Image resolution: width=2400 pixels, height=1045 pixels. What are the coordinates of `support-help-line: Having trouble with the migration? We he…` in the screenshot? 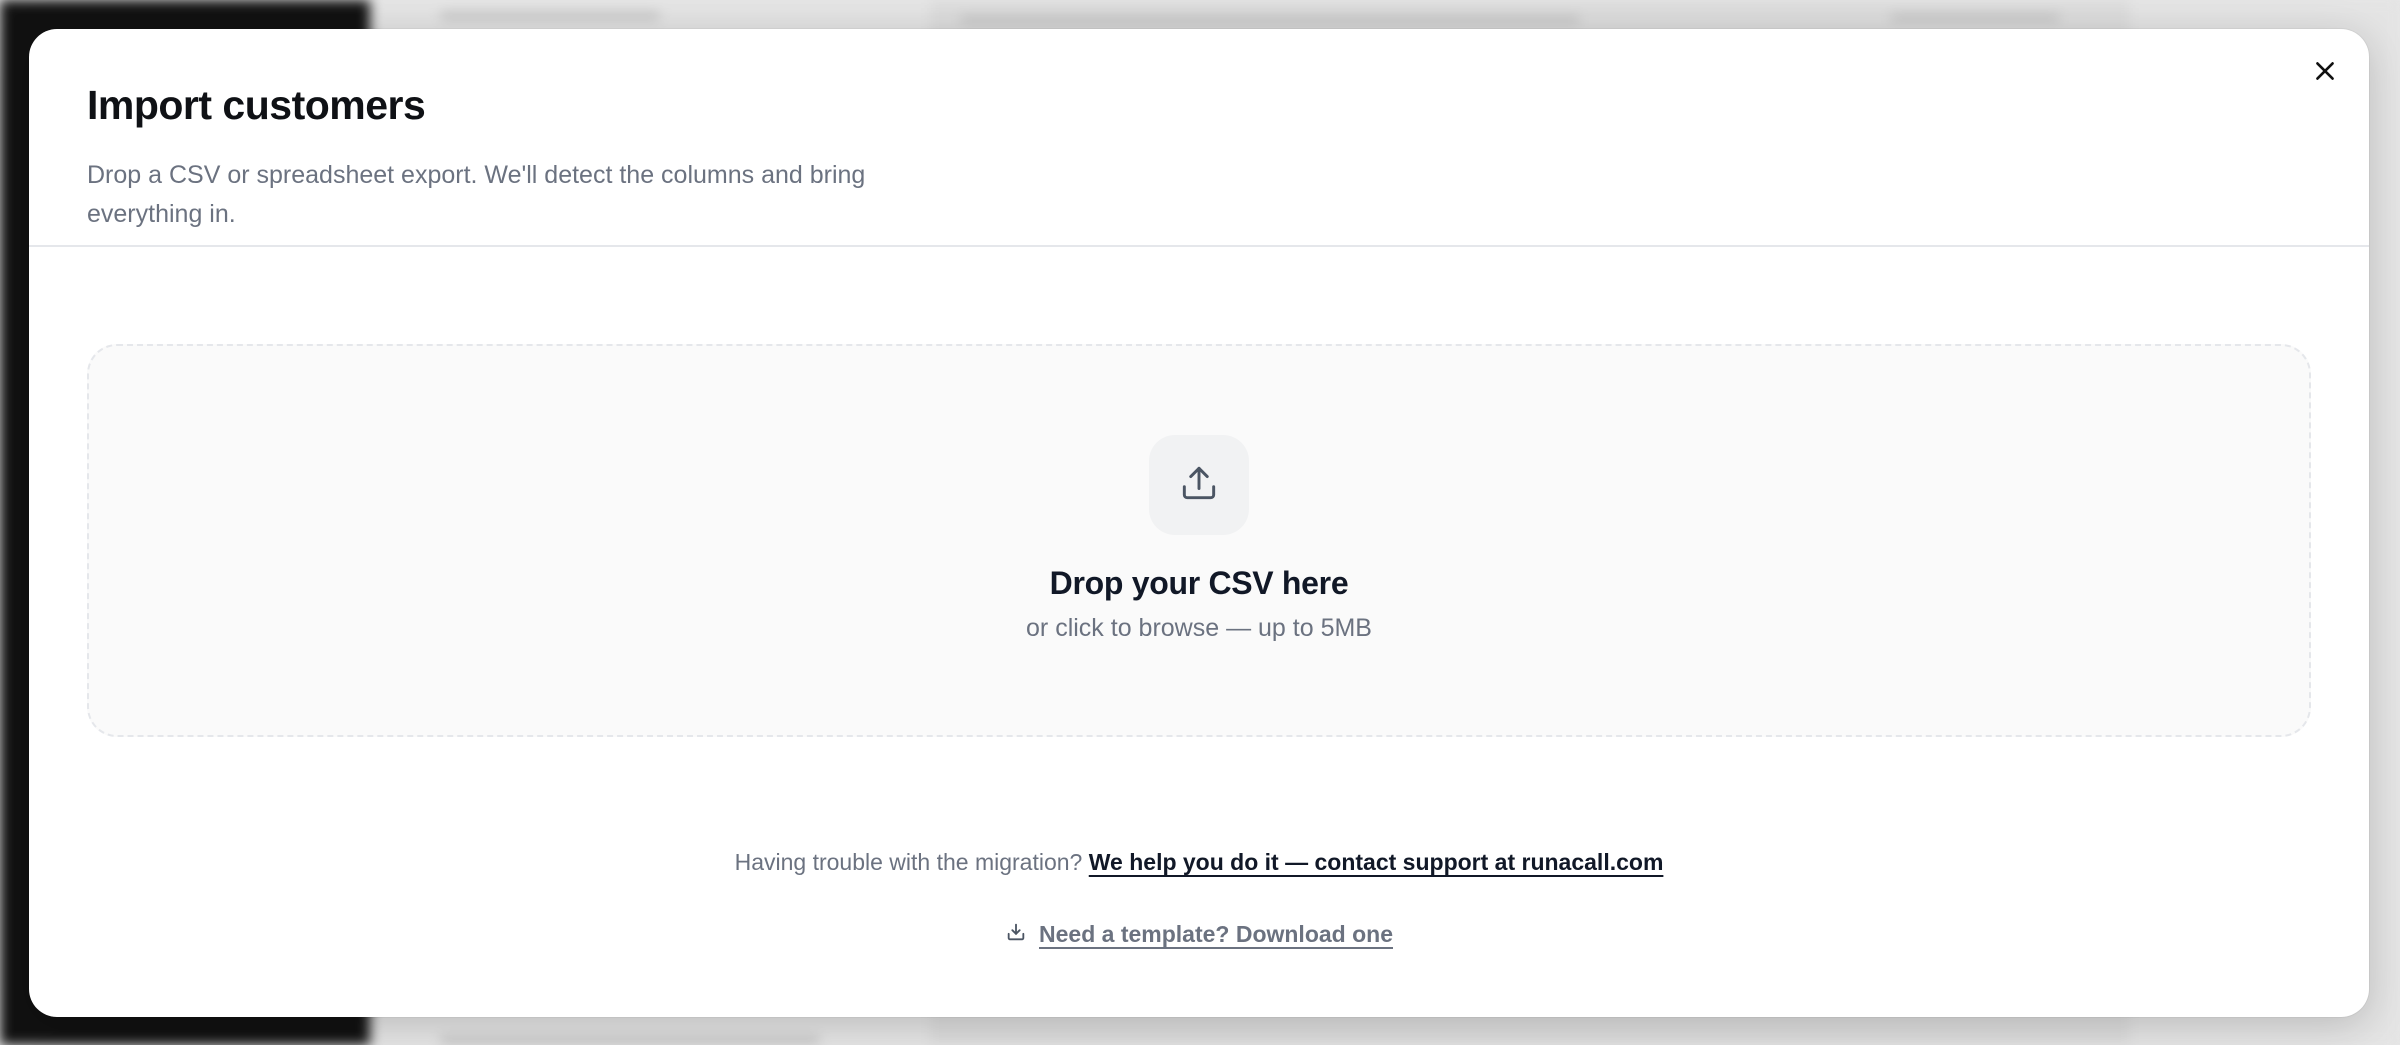 It's located at (1199, 862).